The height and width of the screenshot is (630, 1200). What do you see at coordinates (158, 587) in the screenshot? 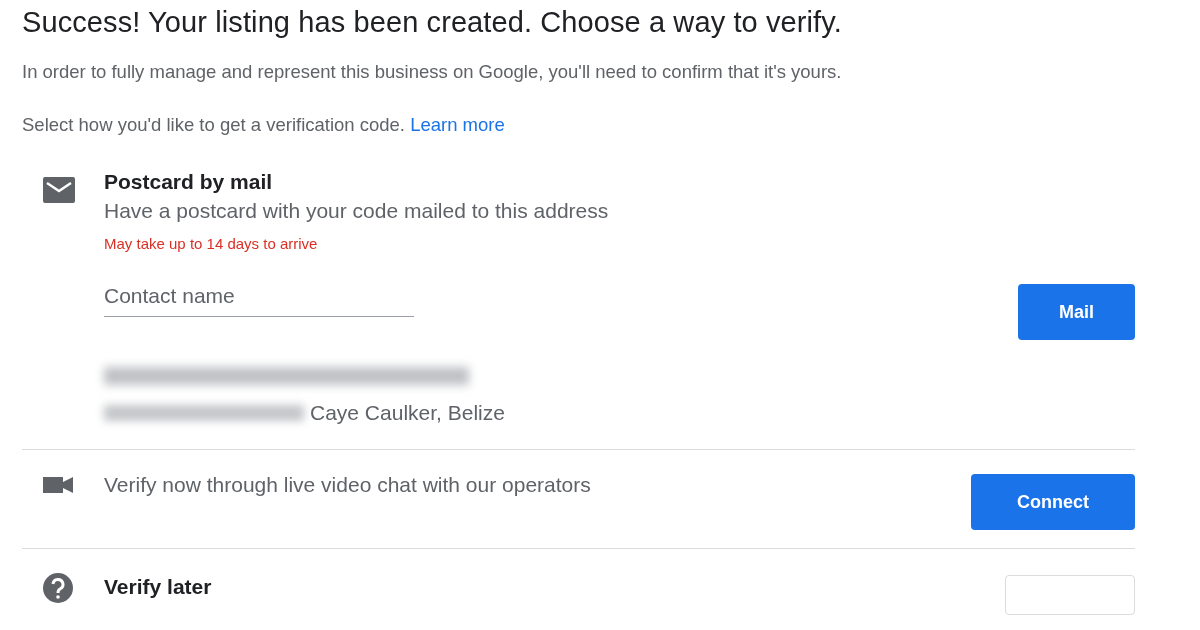
I see `option-title: Verify later` at bounding box center [158, 587].